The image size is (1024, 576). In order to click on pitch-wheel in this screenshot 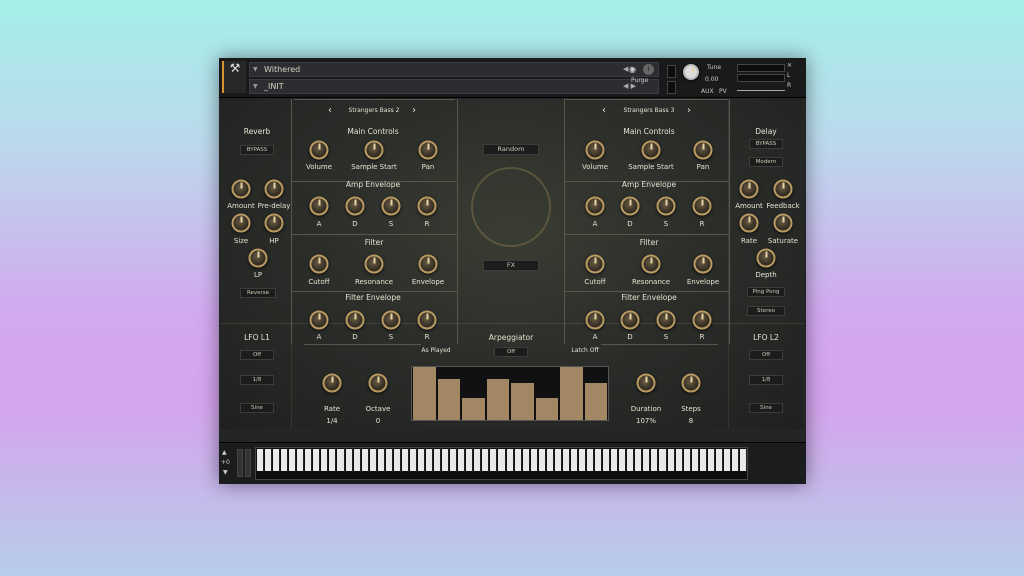, I will do `click(240, 463)`.